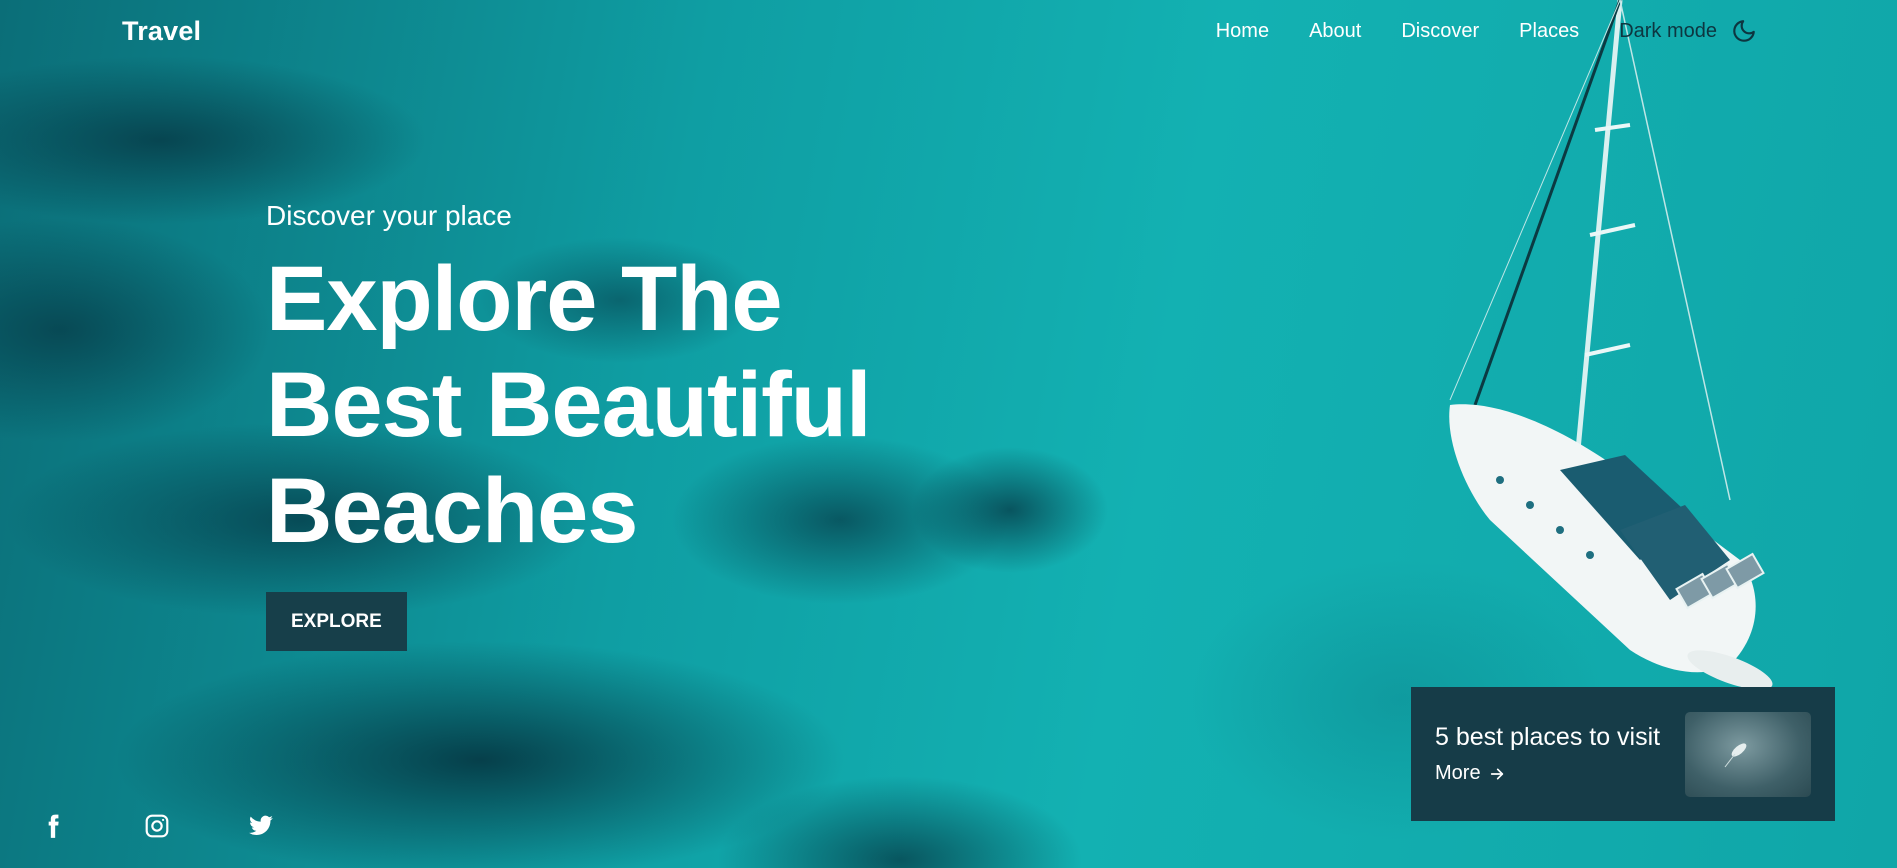 Image resolution: width=1897 pixels, height=868 pixels. I want to click on hero-title: Explore The Best Beautiful Beaches, so click(616, 405).